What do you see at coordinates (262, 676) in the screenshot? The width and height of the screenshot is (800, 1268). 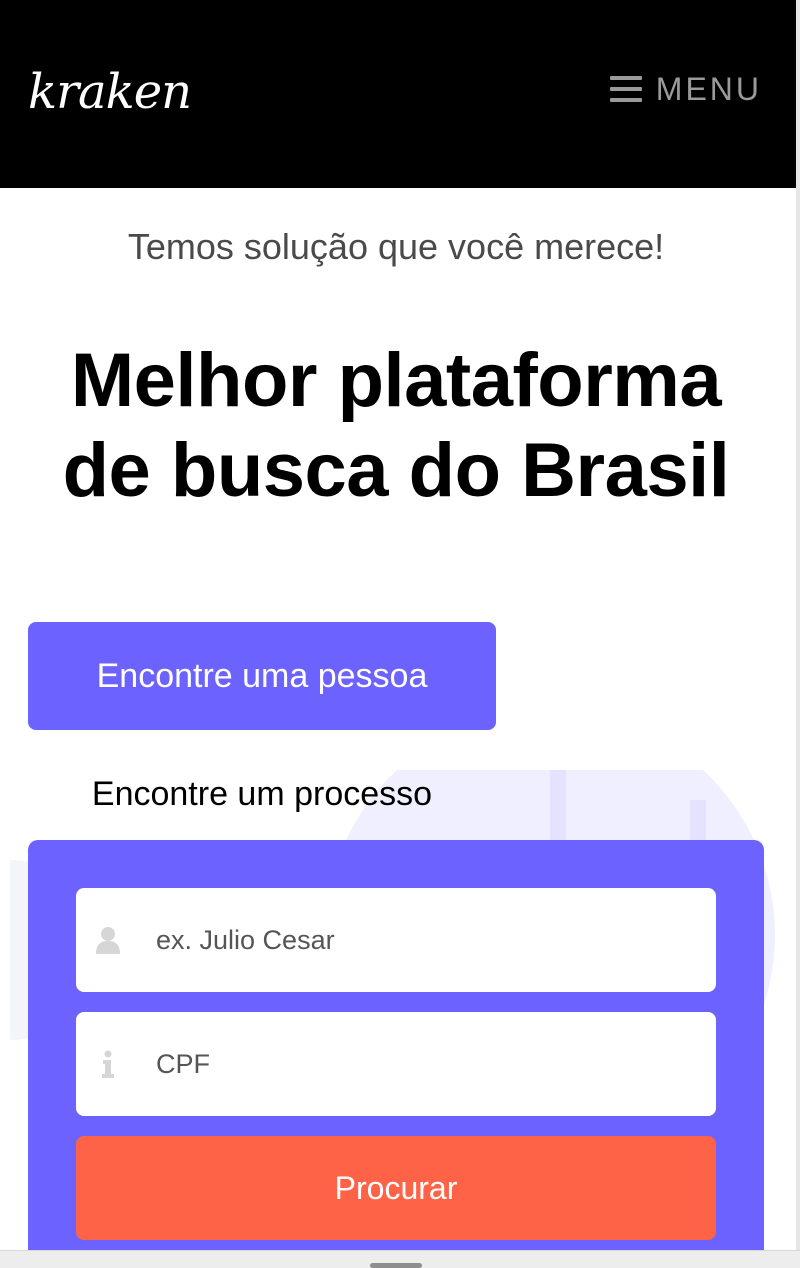 I see `tab-find-person: Encontre uma pessoa` at bounding box center [262, 676].